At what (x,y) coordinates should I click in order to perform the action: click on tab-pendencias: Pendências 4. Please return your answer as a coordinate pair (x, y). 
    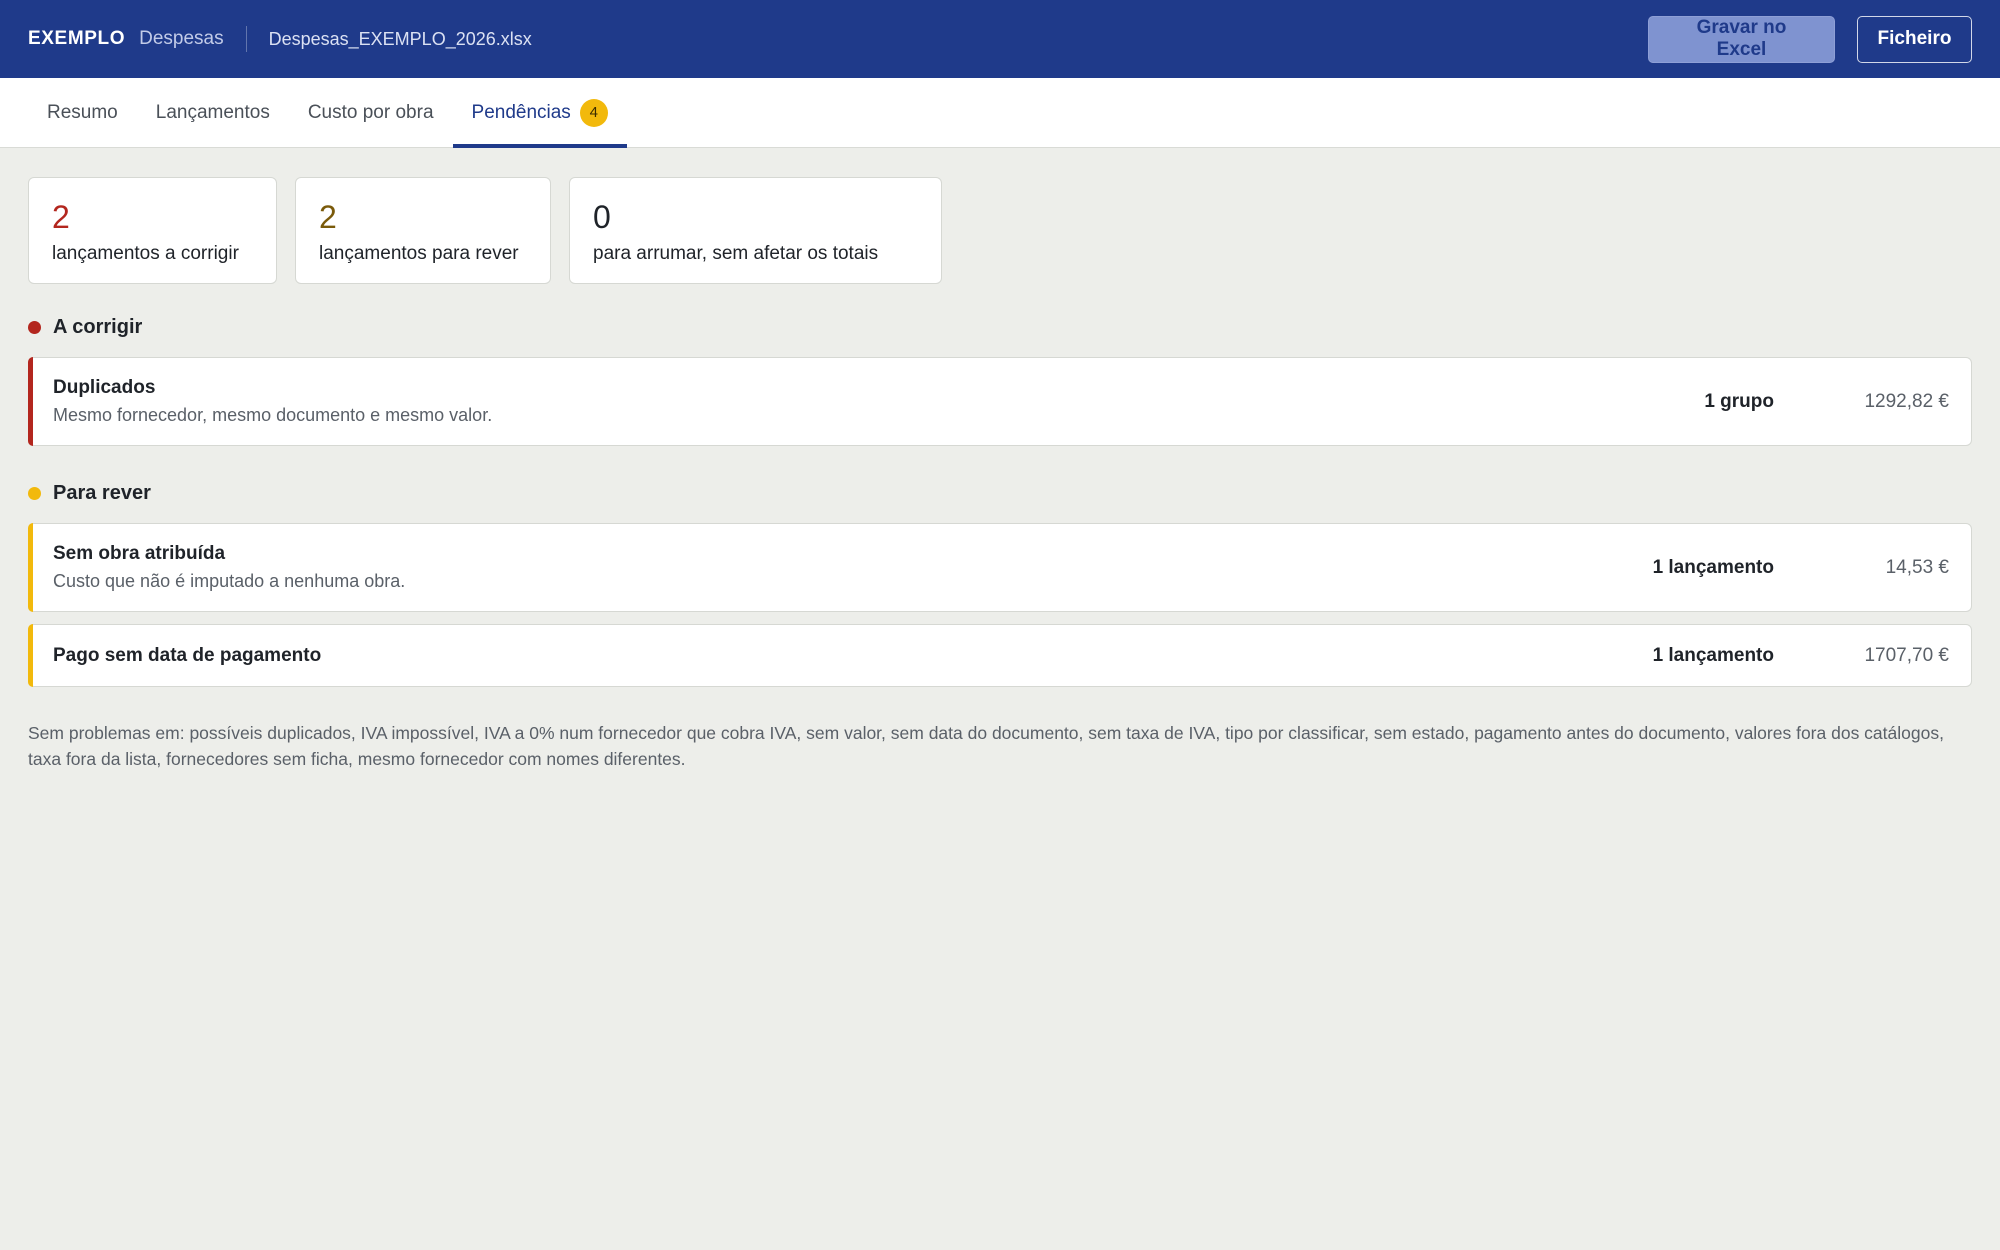
    Looking at the image, I should click on (540, 113).